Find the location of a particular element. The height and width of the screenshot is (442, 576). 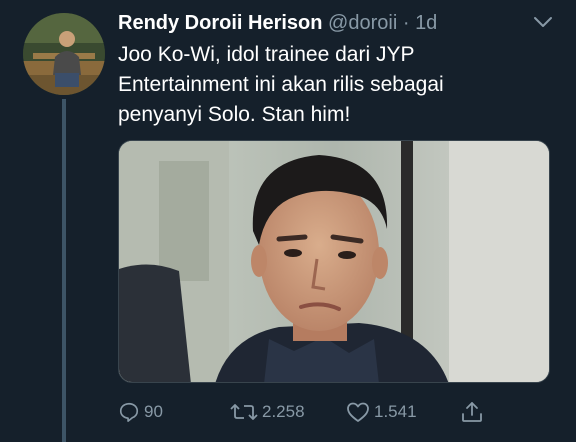

share-icon is located at coordinates (472, 412).